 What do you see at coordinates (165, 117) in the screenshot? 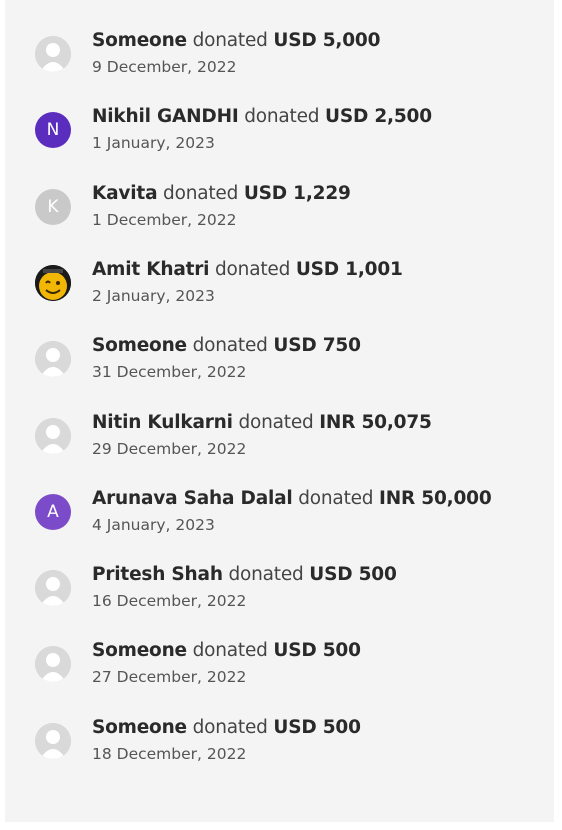
I see `donor-name: Nikhil GANDHI` at bounding box center [165, 117].